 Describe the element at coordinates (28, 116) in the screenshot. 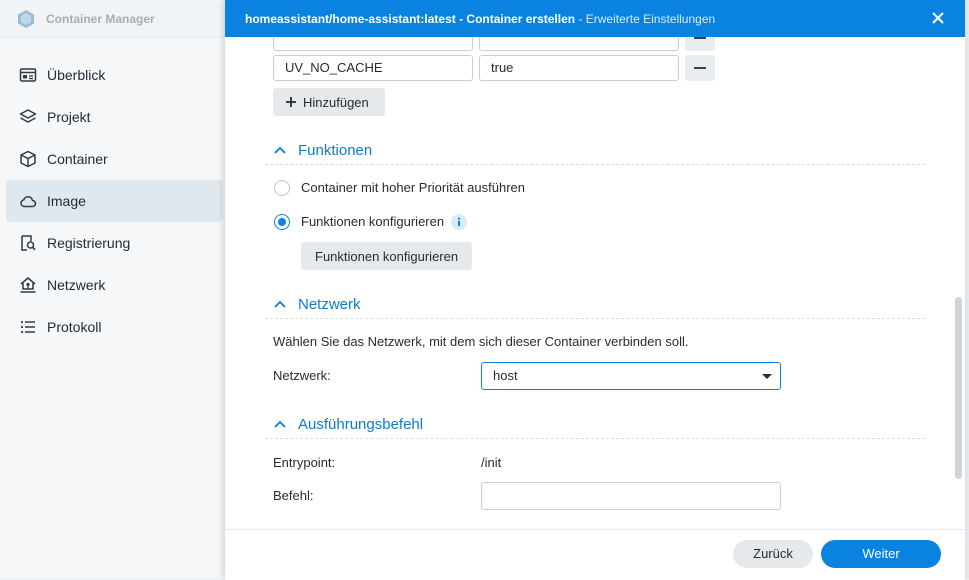

I see `layers-icon` at that location.